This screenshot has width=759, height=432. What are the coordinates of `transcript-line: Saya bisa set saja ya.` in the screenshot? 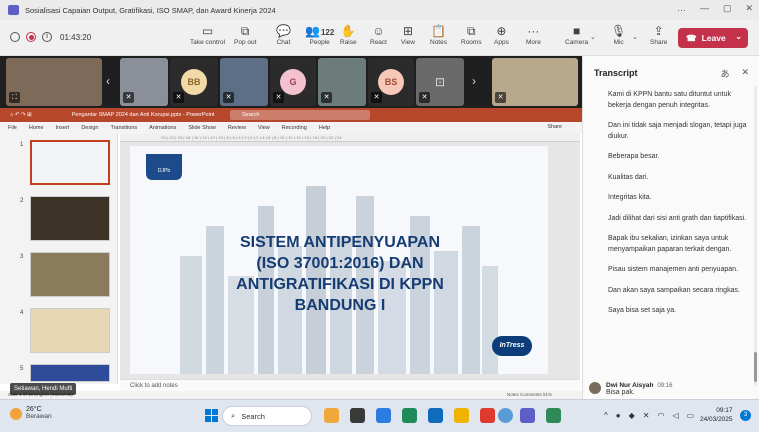 It's located at (642, 310).